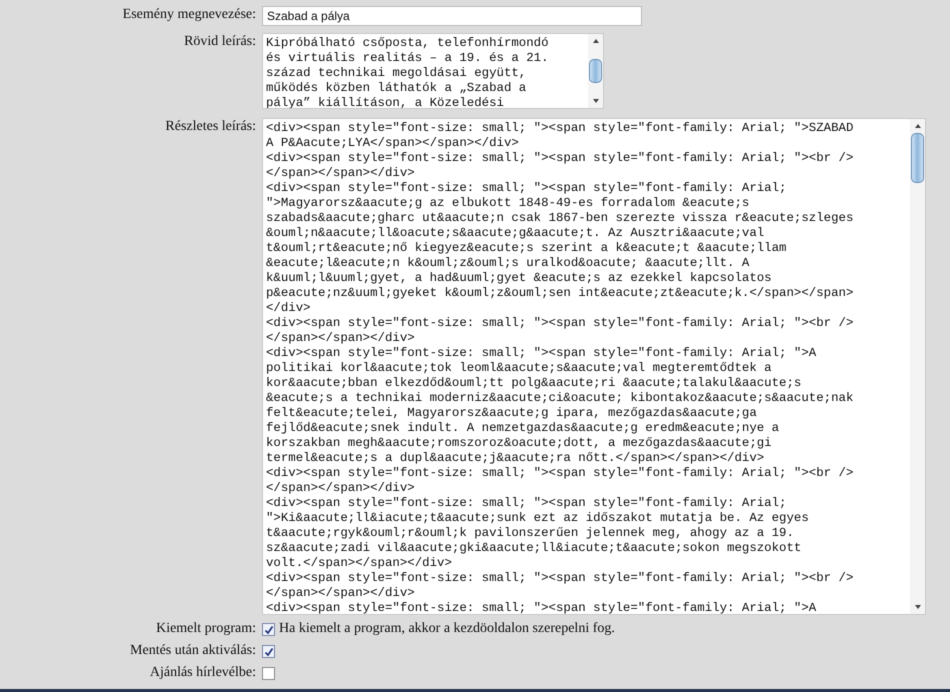  Describe the element at coordinates (202, 673) in the screenshot. I see `option-label: Ajánlás hírlevélbe:` at that location.